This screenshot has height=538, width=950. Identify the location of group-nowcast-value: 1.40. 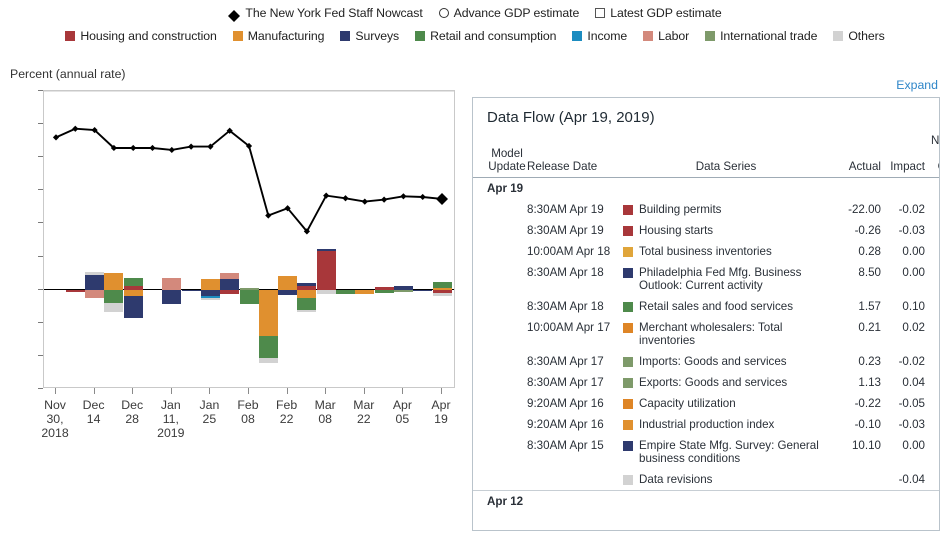
(935, 501).